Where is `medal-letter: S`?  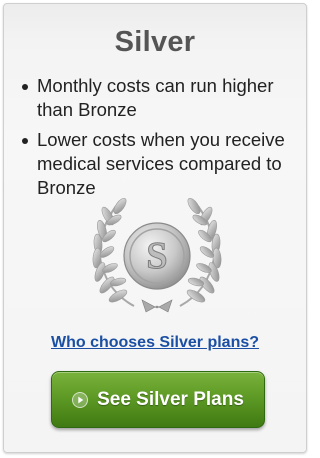
medal-letter: S is located at coordinates (156, 256).